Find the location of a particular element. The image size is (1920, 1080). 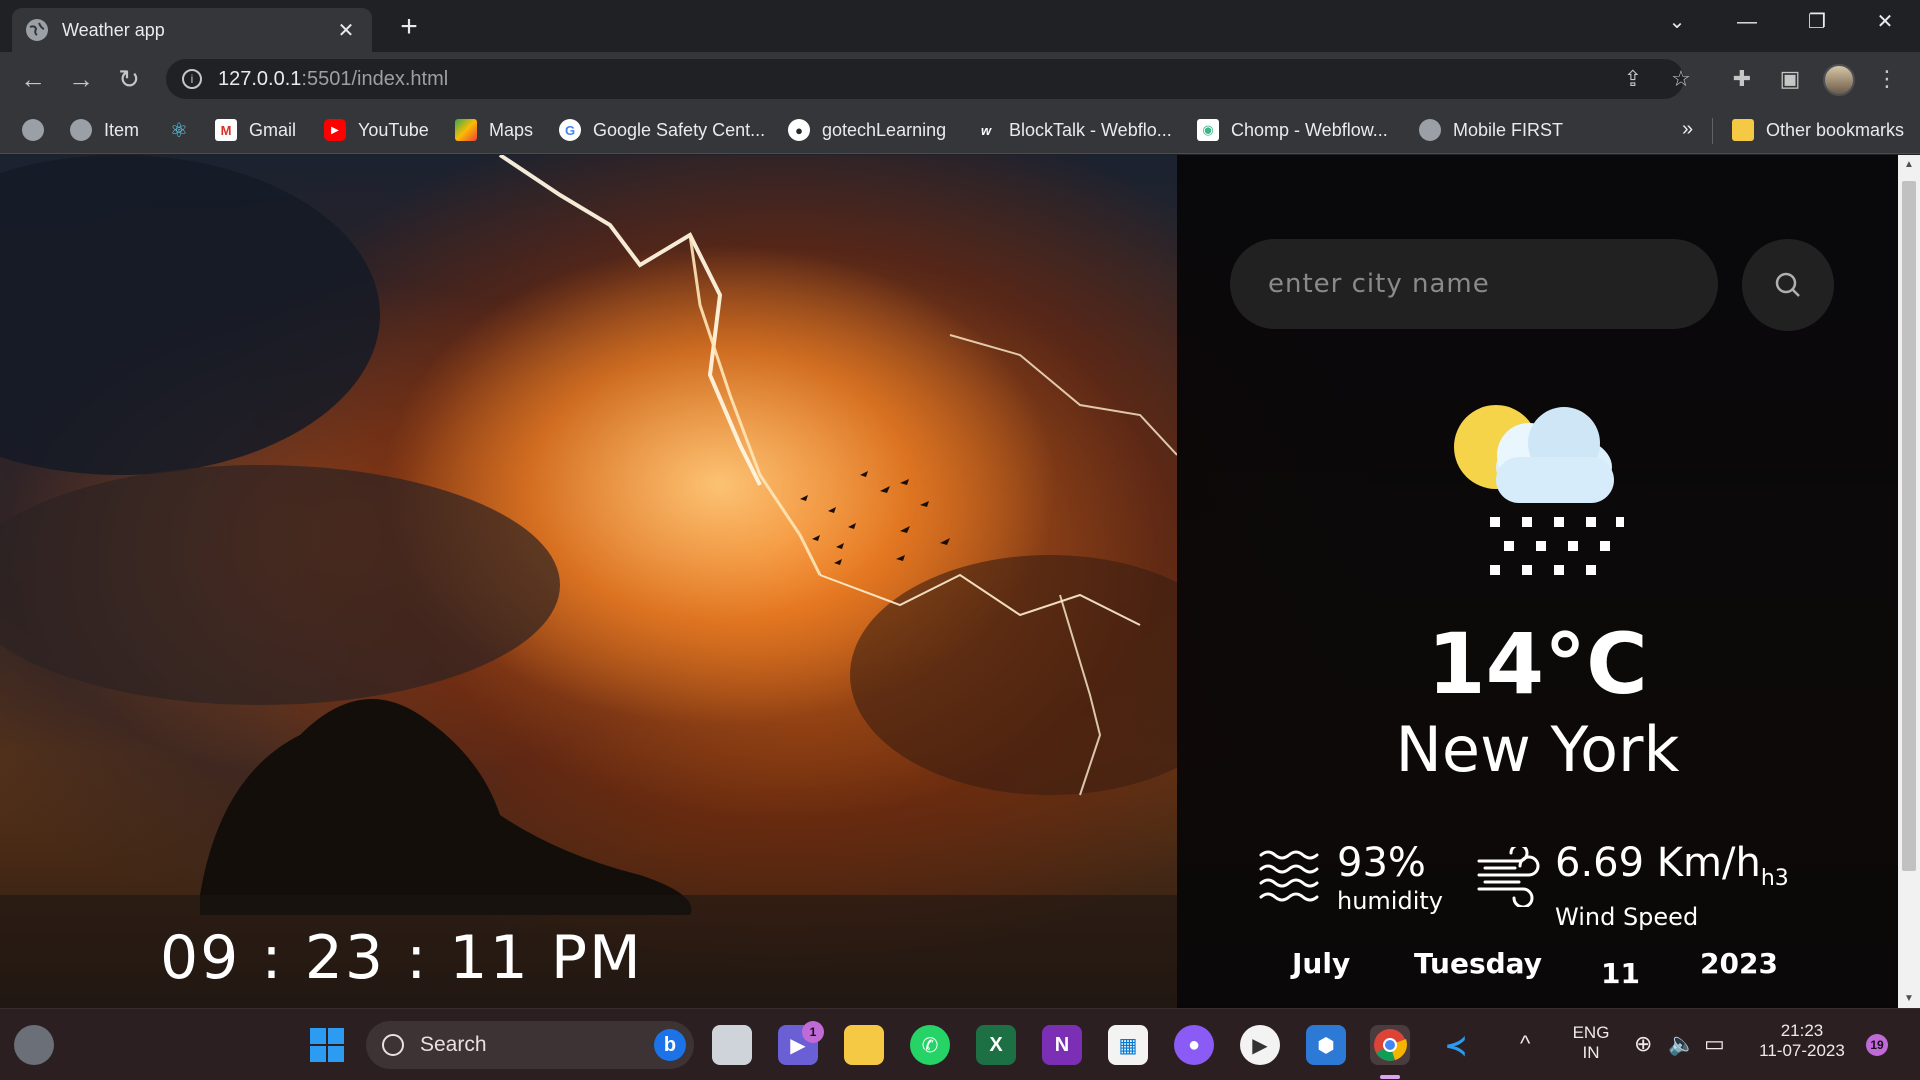

tab-strip: Weather app ✕ + ⌄ — ❐ ✕ is located at coordinates (960, 26).